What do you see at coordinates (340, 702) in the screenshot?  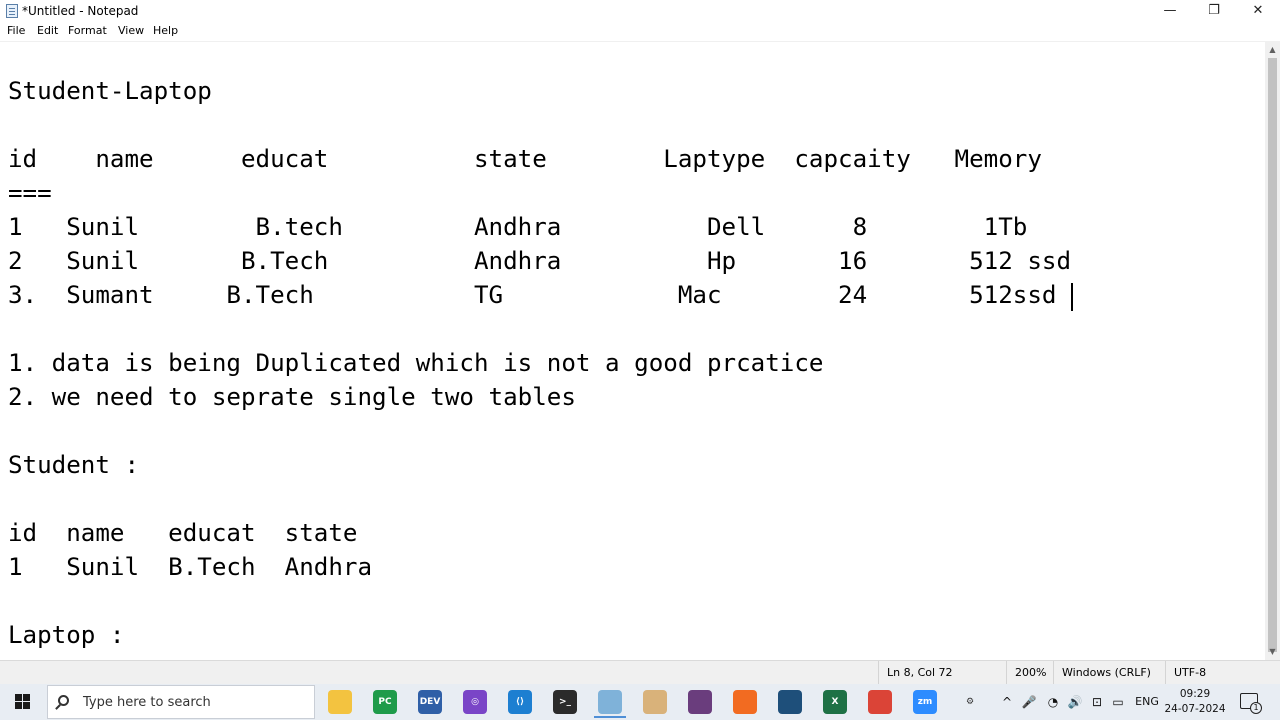 I see `file-explorer-icon` at bounding box center [340, 702].